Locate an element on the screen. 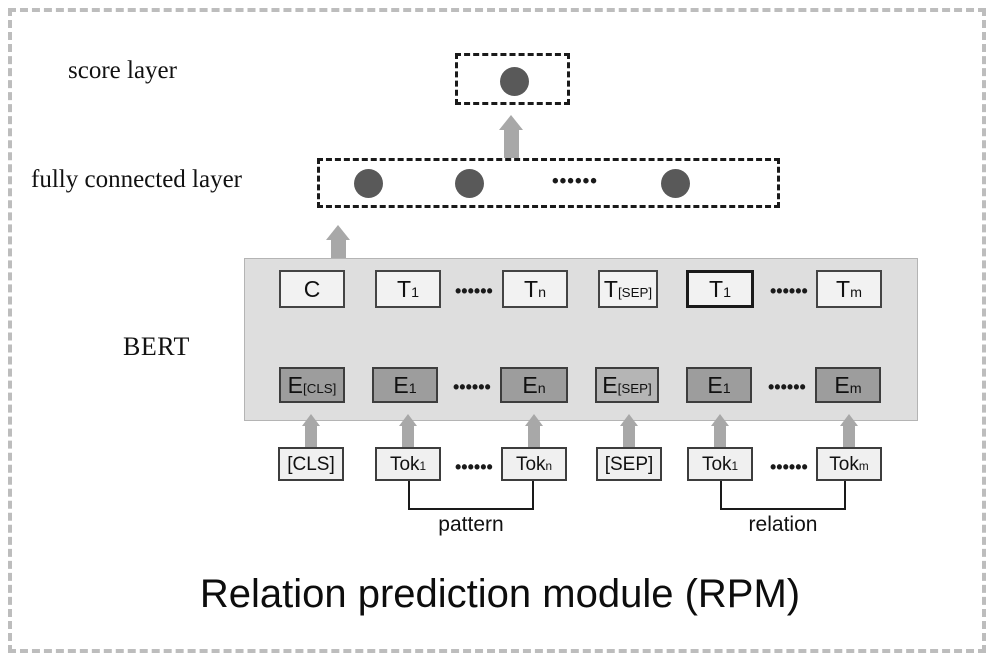 This screenshot has height=665, width=1000. token-cell: [SEP] is located at coordinates (629, 464).